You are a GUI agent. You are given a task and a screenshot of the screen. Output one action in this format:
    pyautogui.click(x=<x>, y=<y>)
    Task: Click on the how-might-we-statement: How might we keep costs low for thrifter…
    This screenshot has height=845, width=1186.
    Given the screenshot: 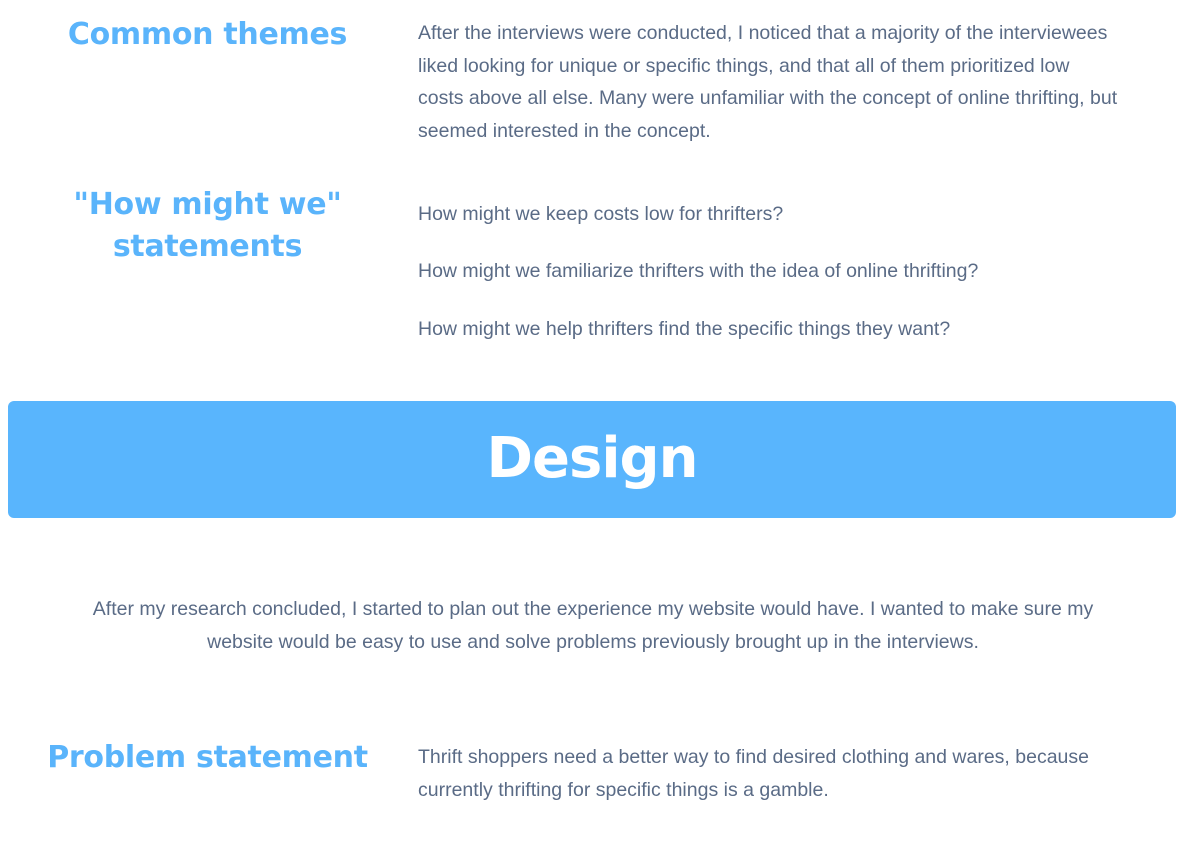 What is the action you would take?
    pyautogui.click(x=601, y=214)
    